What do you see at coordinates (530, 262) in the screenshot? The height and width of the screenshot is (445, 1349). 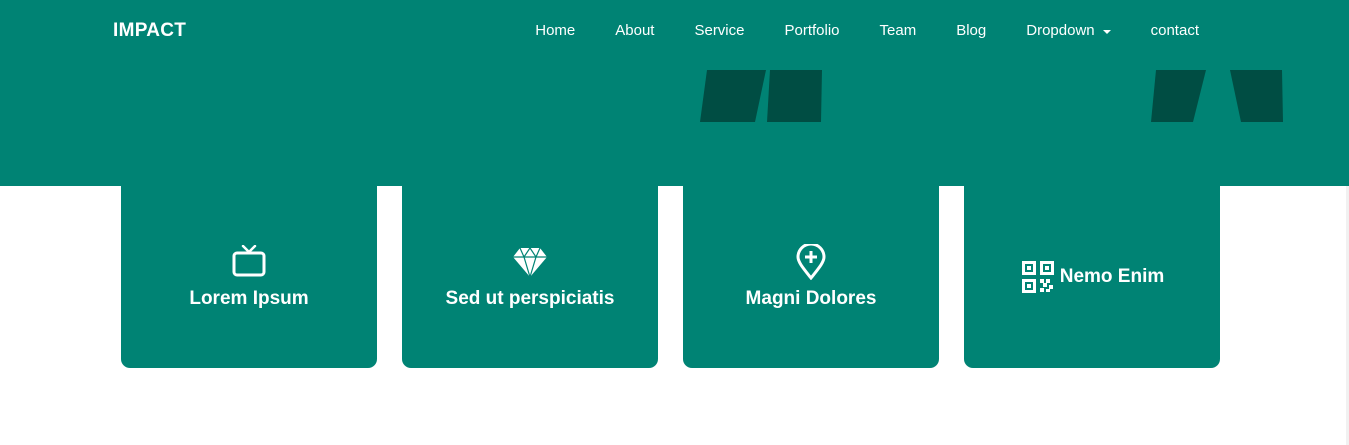 I see `gem-icon` at bounding box center [530, 262].